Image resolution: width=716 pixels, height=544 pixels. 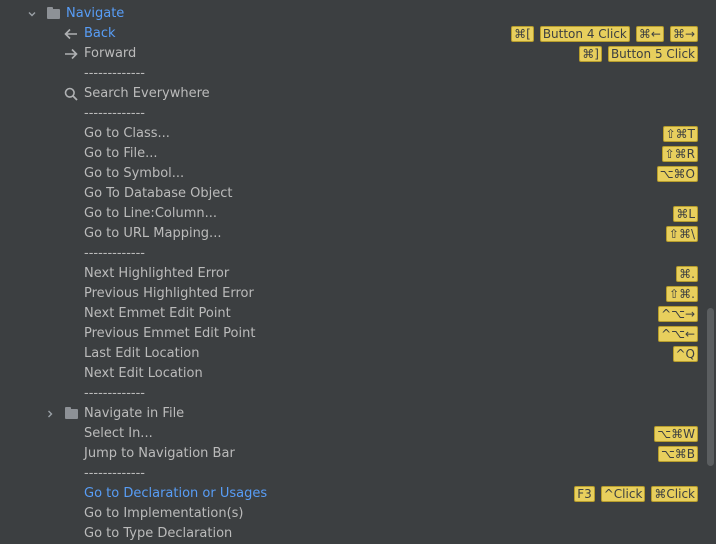 I want to click on action-item: Go to Class... ⇧⌘T, so click(x=353, y=134).